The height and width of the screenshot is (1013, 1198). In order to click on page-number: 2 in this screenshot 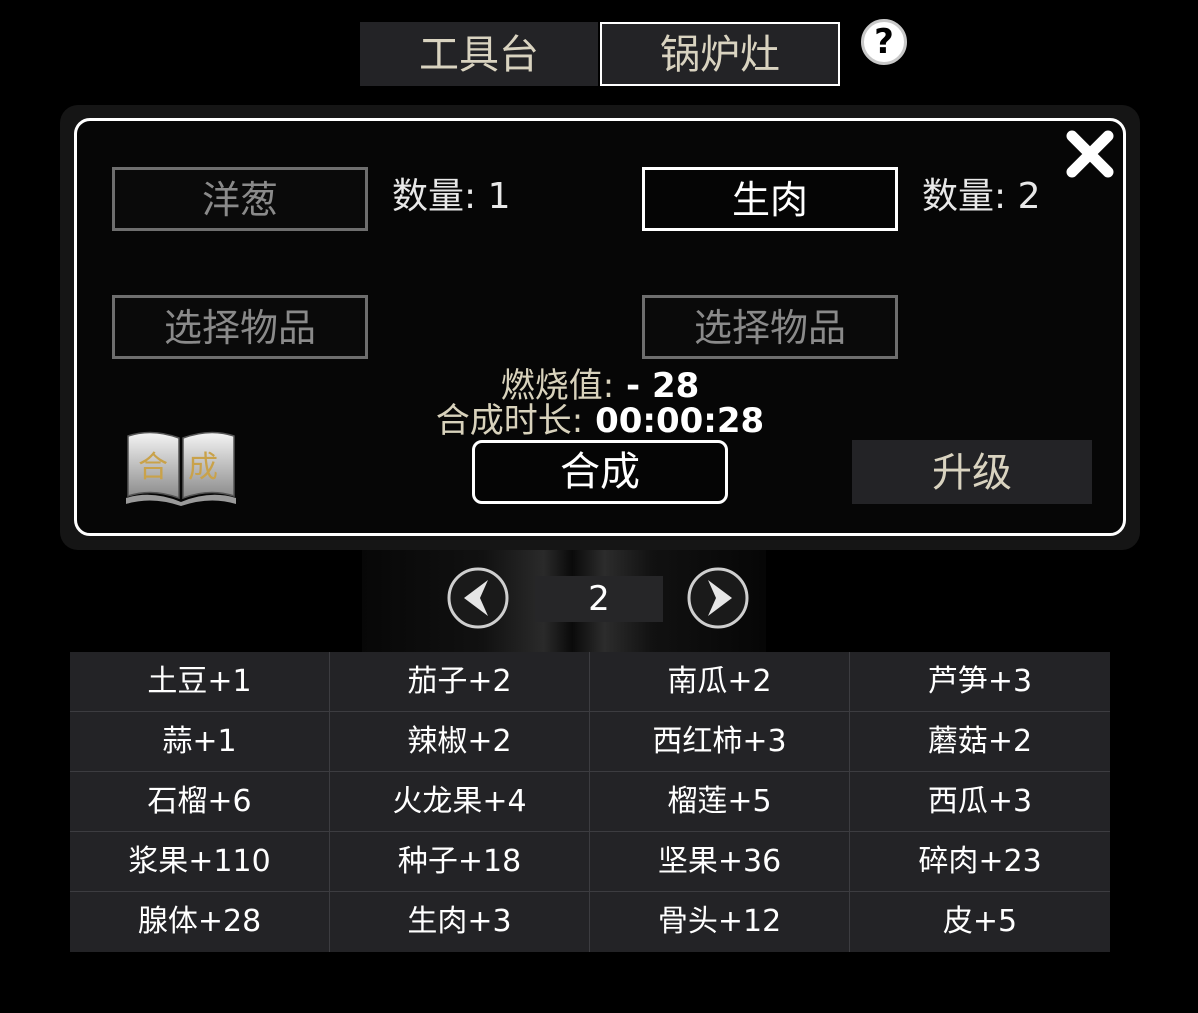, I will do `click(599, 599)`.